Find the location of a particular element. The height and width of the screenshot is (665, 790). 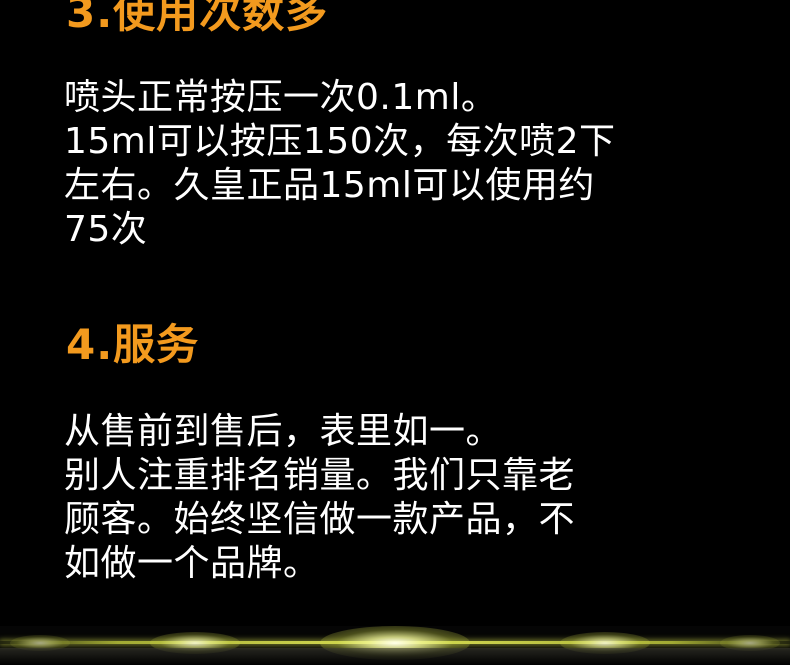

section-3-heading: 3.使用次数多 is located at coordinates (197, 18).